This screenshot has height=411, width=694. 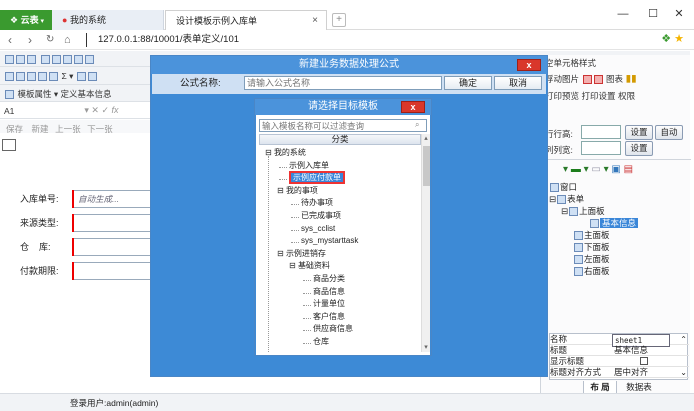 What do you see at coordinates (321, 216) in the screenshot?
I see `template-tree-node: 已完成事项` at bounding box center [321, 216].